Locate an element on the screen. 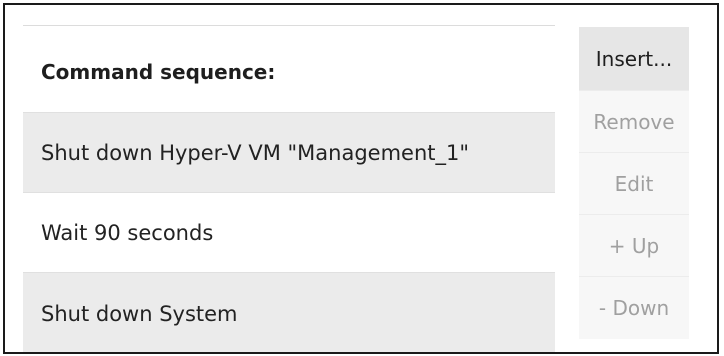 Image resolution: width=724 pixels, height=356 pixels. move-up-button: + Up is located at coordinates (634, 246).